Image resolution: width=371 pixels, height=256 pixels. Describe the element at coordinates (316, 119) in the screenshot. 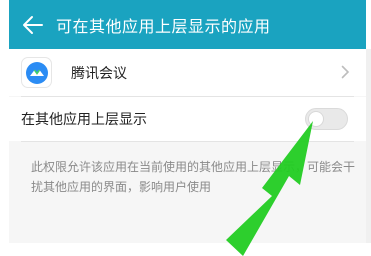

I see `toggle-knob` at that location.